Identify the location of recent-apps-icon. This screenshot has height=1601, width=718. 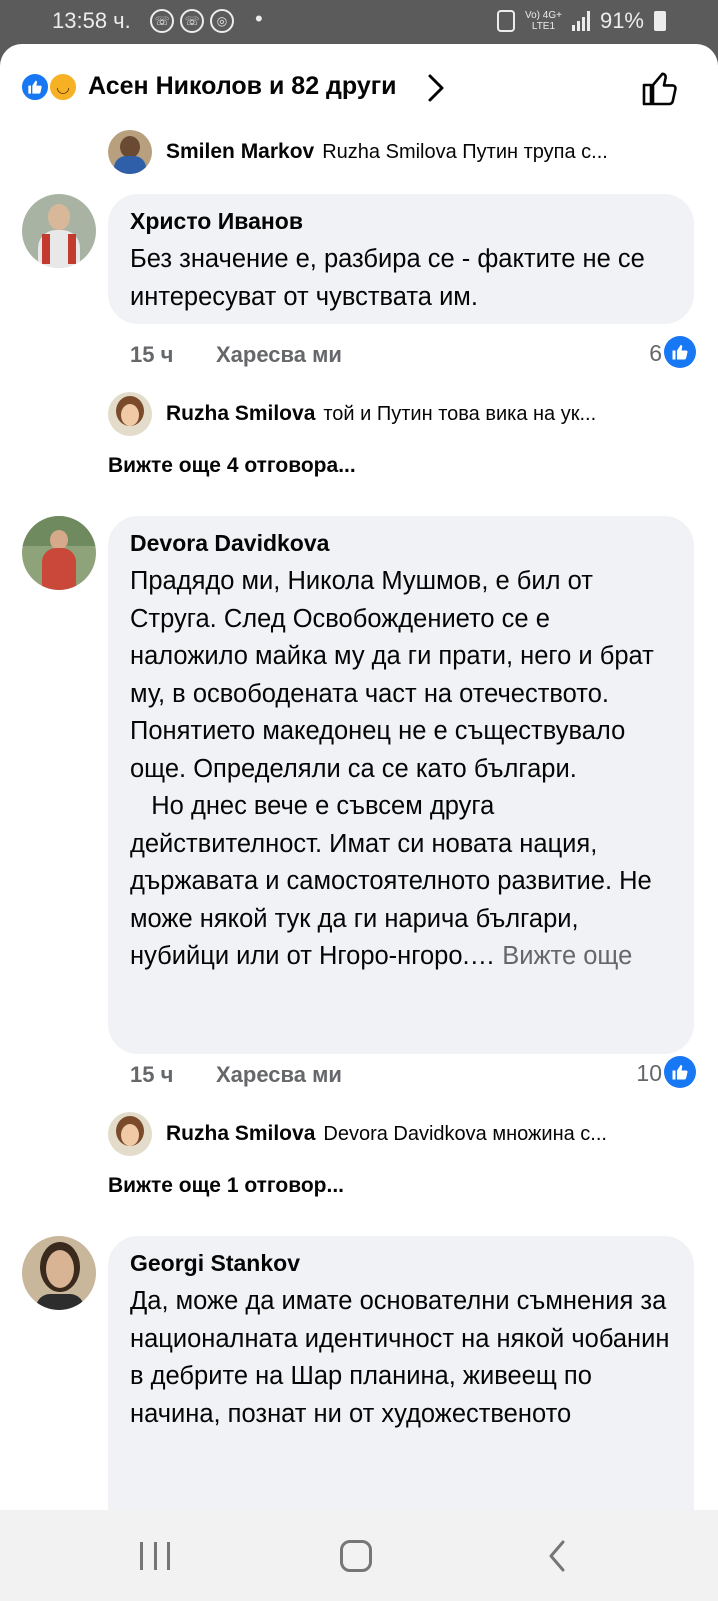
(155, 1556).